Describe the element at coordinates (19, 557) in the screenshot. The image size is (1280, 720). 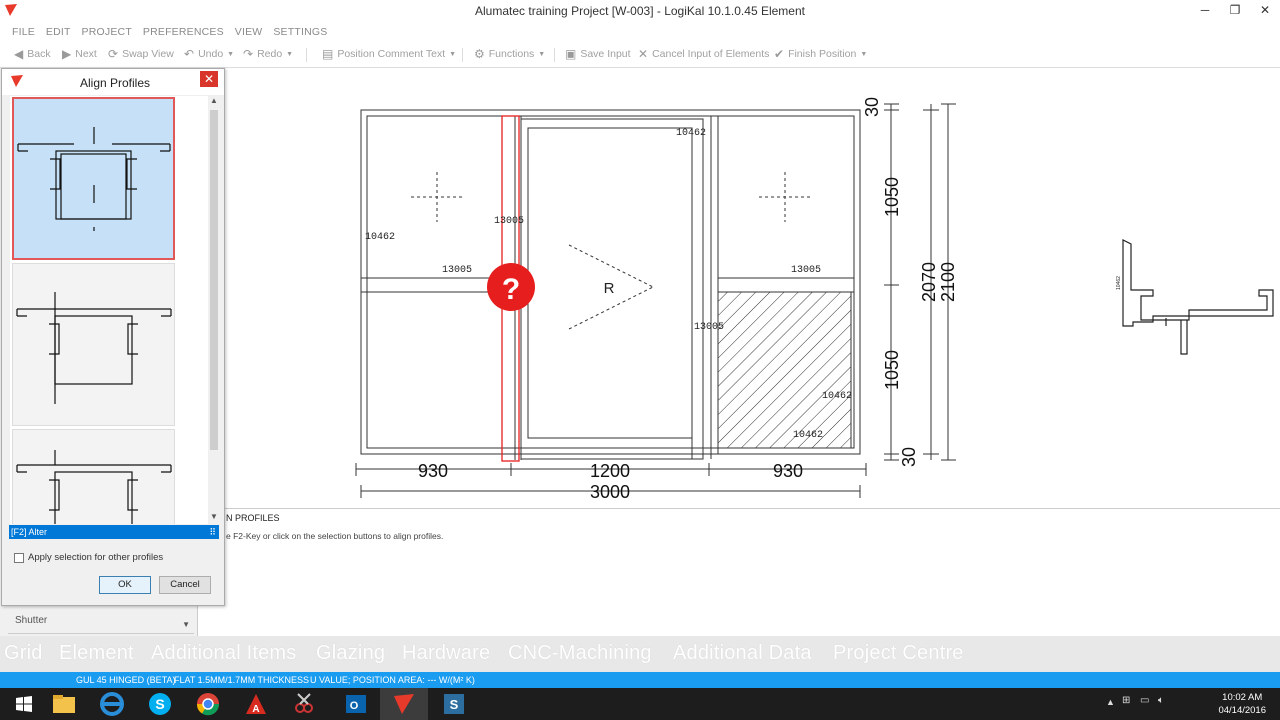
I see `checkbox-box` at that location.